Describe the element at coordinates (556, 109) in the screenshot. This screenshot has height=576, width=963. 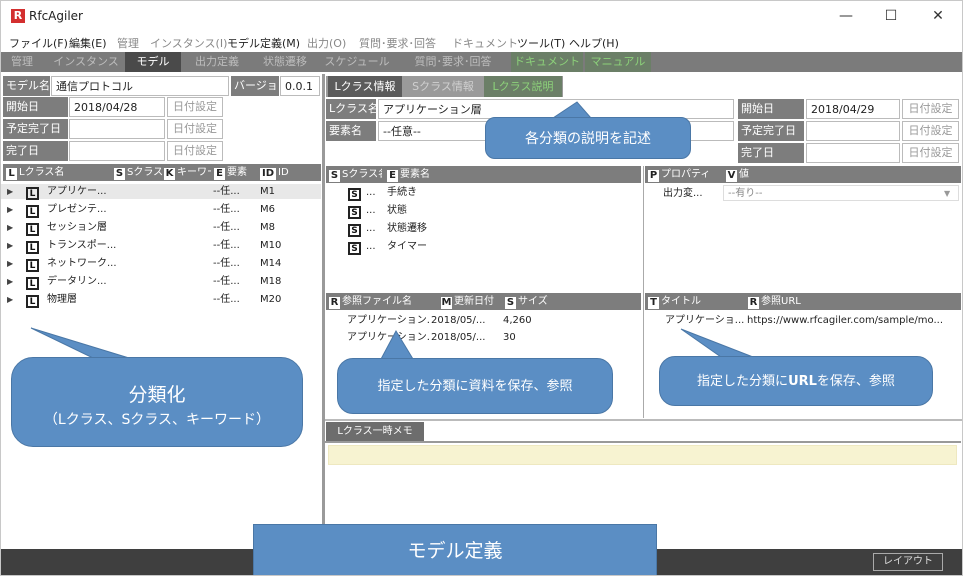
I see `lclass-name-field: アプリケーション層` at that location.